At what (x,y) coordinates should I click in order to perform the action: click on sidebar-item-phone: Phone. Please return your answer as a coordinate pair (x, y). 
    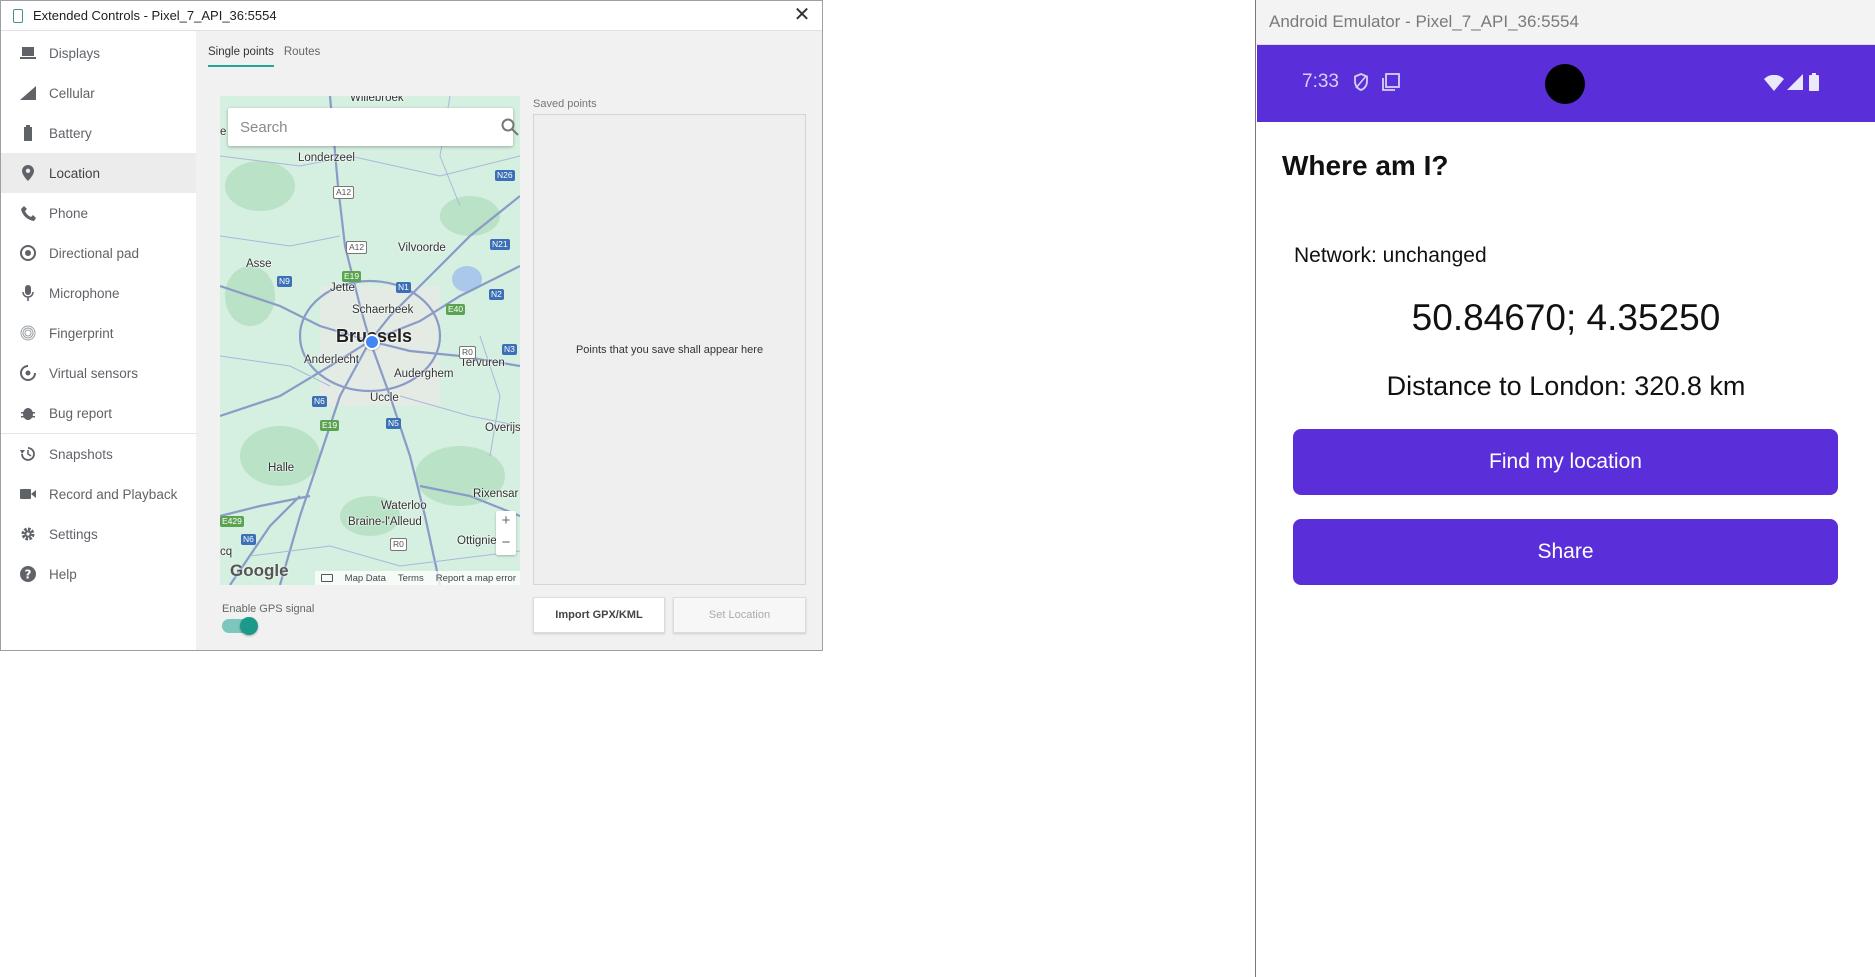
    Looking at the image, I should click on (98, 213).